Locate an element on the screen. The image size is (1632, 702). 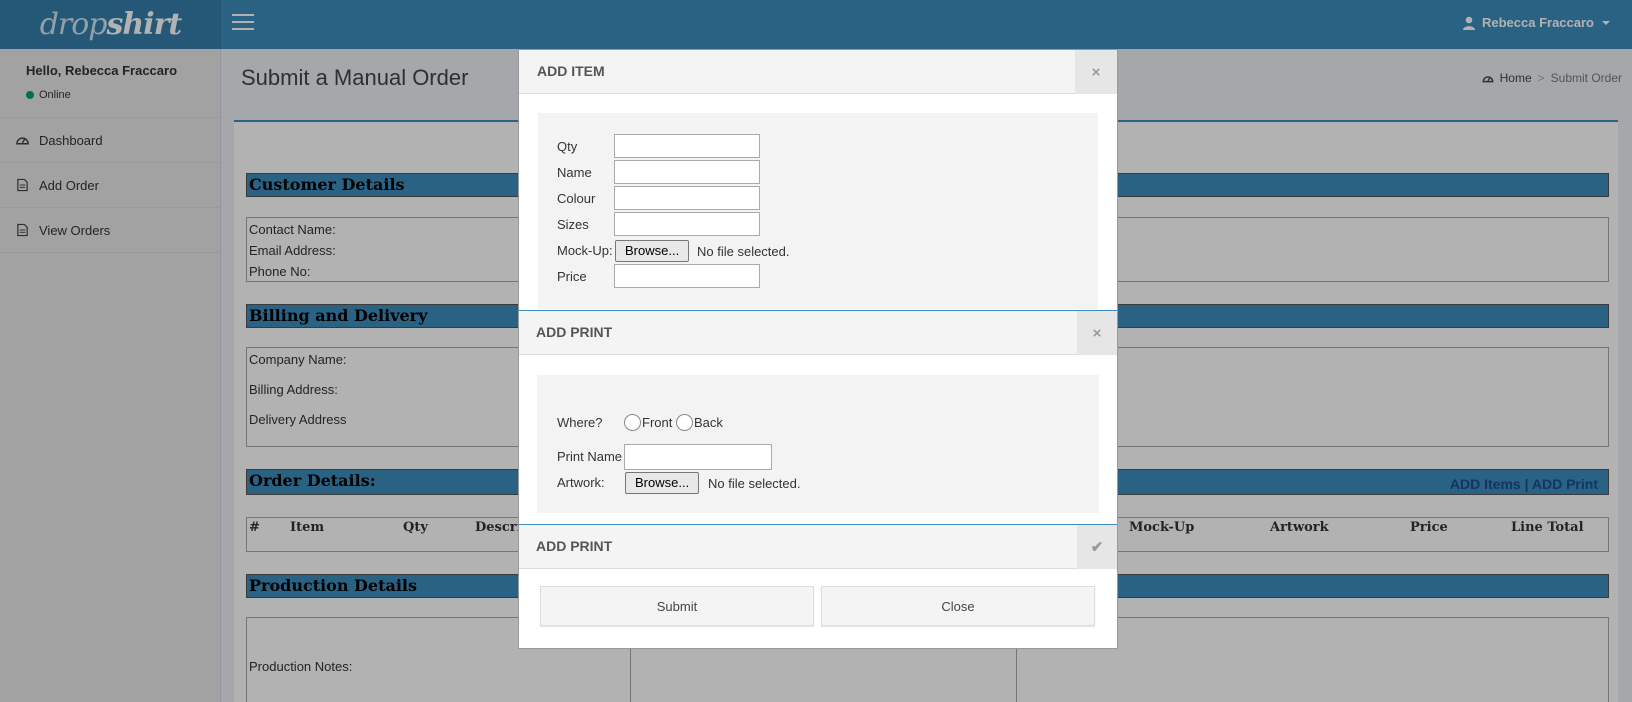
name-input is located at coordinates (687, 172).